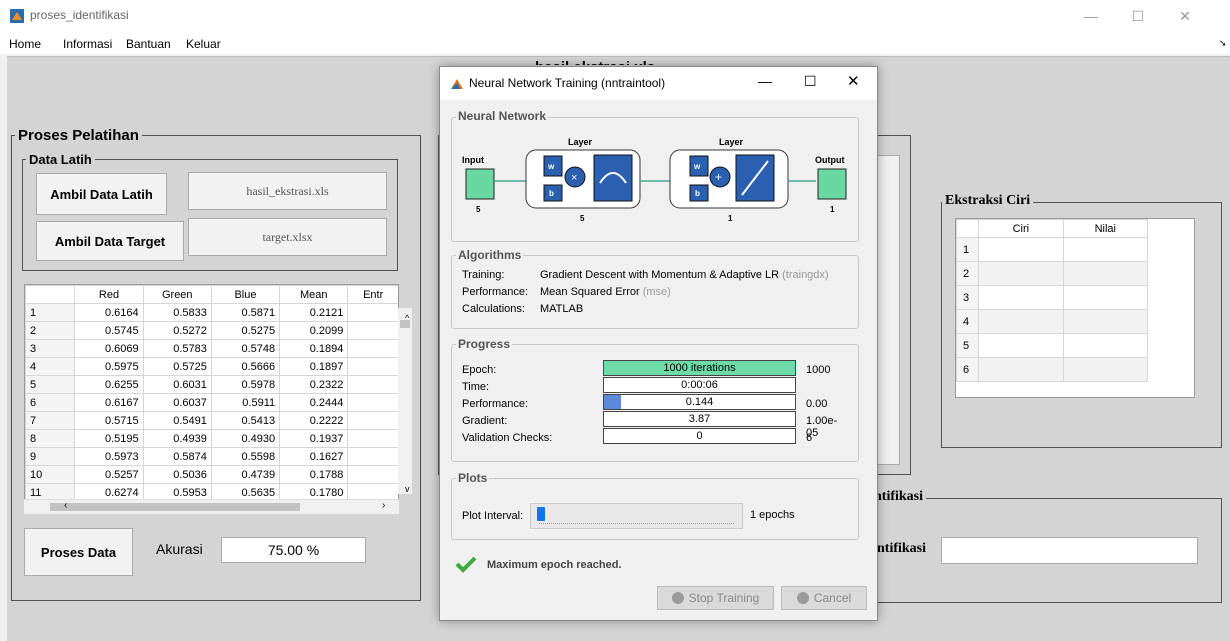 The image size is (1230, 641). What do you see at coordinates (177, 384) in the screenshot?
I see `table-cell: 0.6031` at bounding box center [177, 384].